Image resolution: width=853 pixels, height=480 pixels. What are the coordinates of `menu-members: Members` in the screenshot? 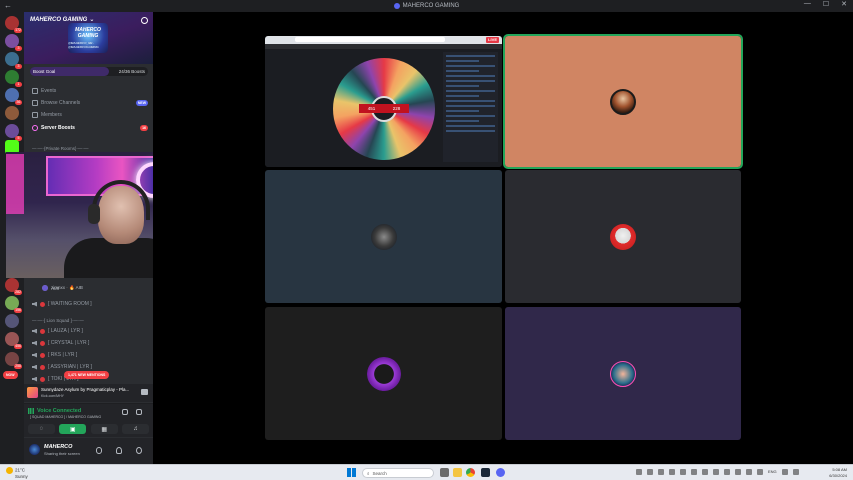 It's located at (90, 115).